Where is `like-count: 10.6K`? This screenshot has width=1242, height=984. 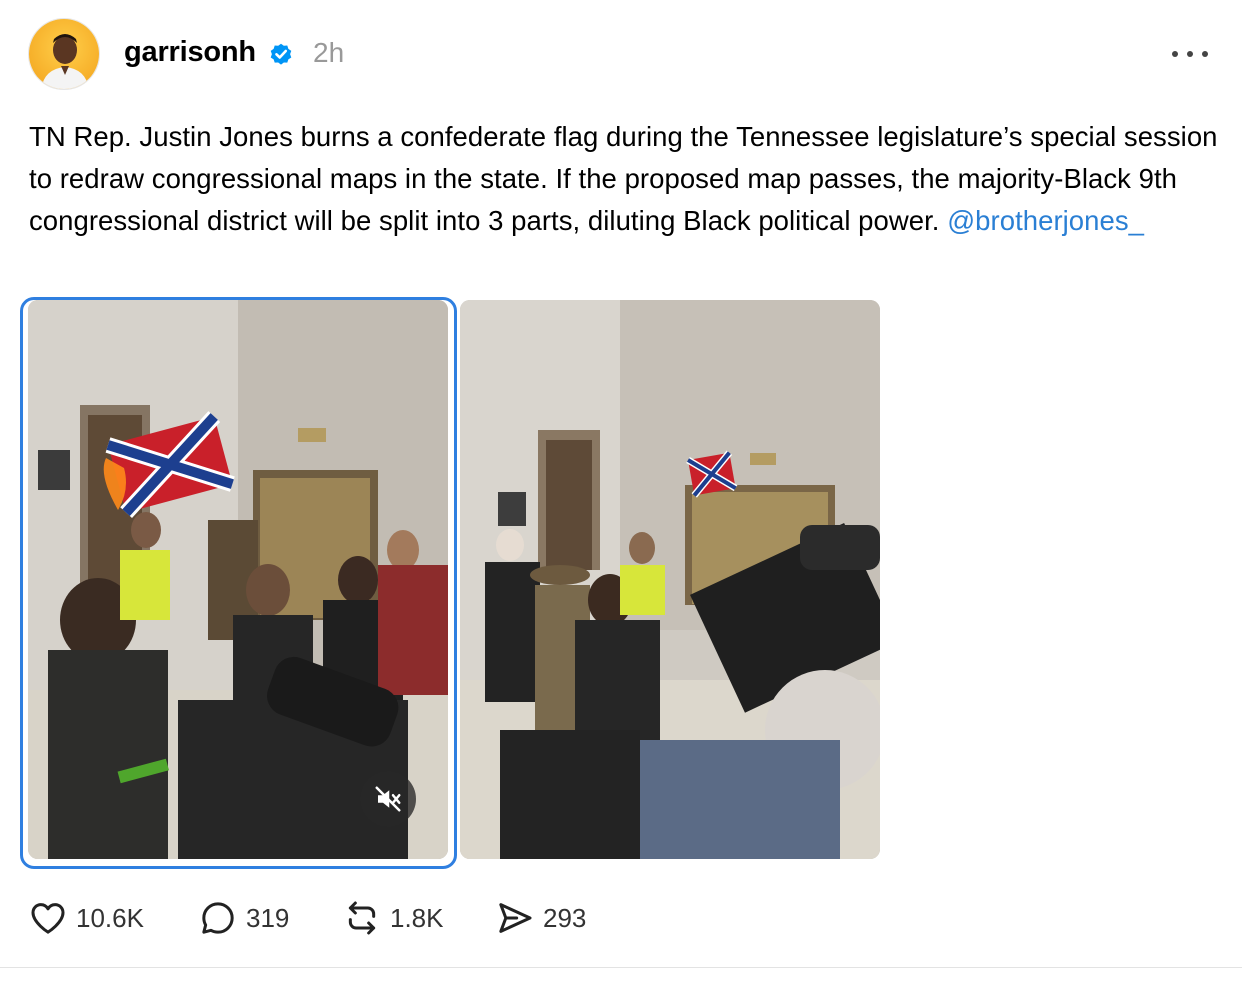
like-count: 10.6K is located at coordinates (110, 917).